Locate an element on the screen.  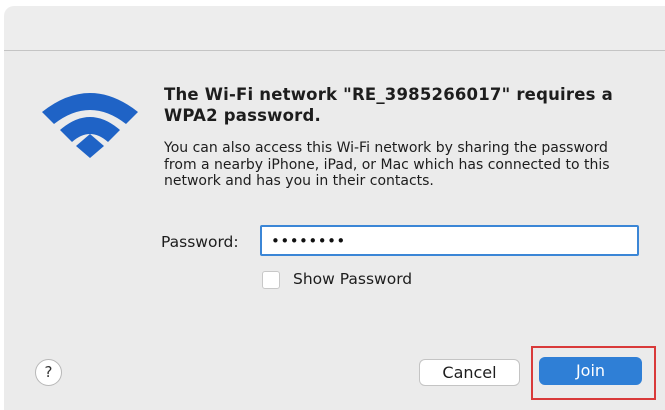
password-label: Password: is located at coordinates (200, 242).